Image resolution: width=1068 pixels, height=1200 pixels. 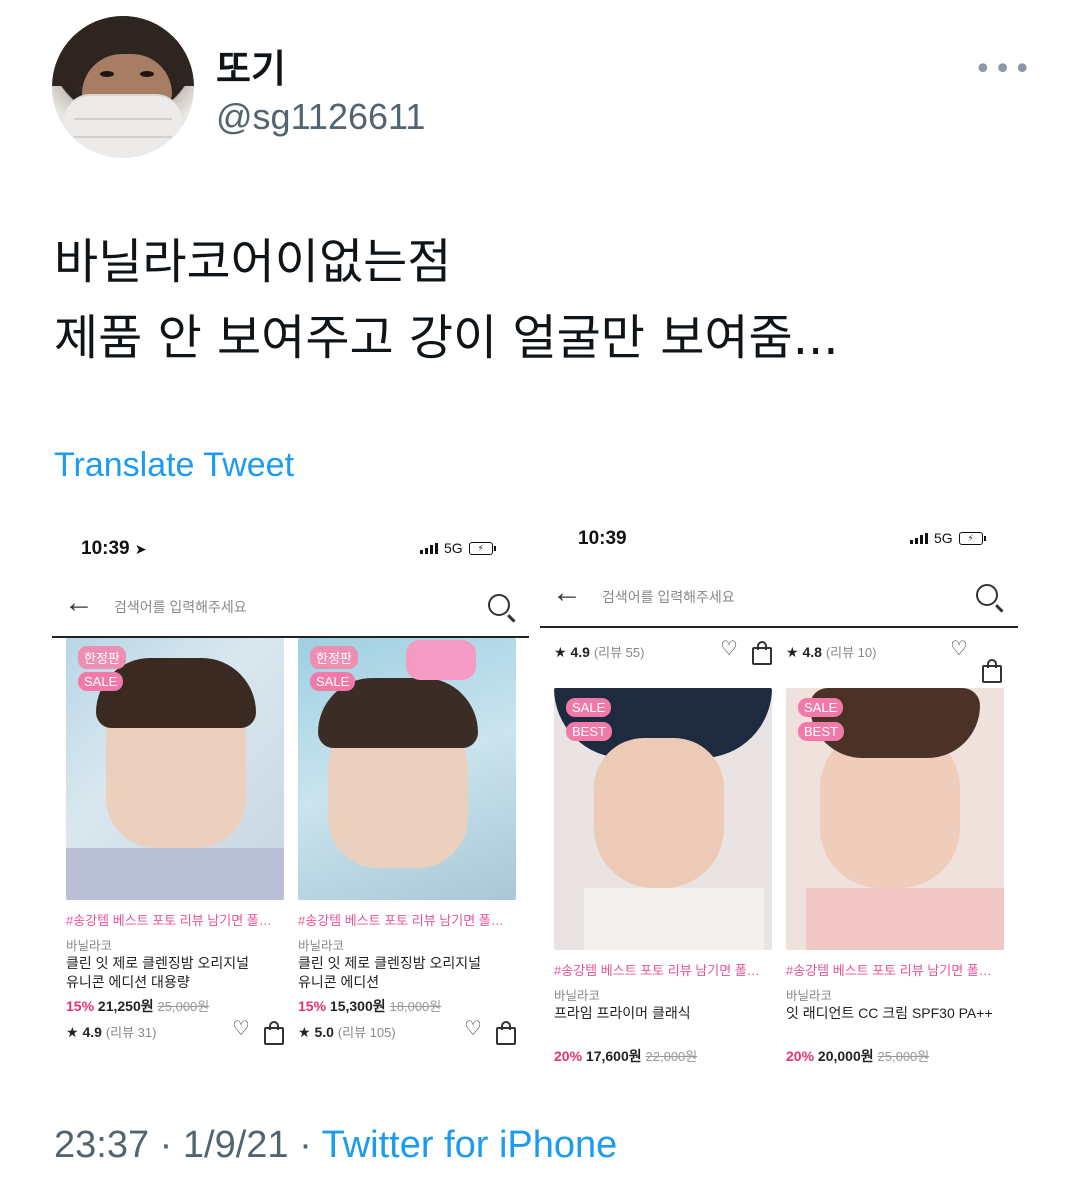 What do you see at coordinates (895, 1013) in the screenshot?
I see `product-name: 잇 래디언트 CC 크림 SPF30 PA++` at bounding box center [895, 1013].